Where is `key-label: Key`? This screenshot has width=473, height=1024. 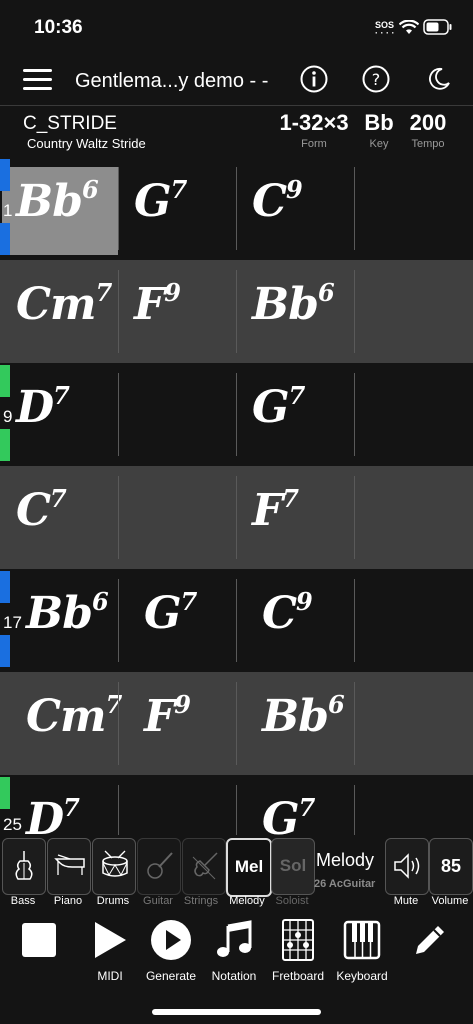 key-label: Key is located at coordinates (379, 144).